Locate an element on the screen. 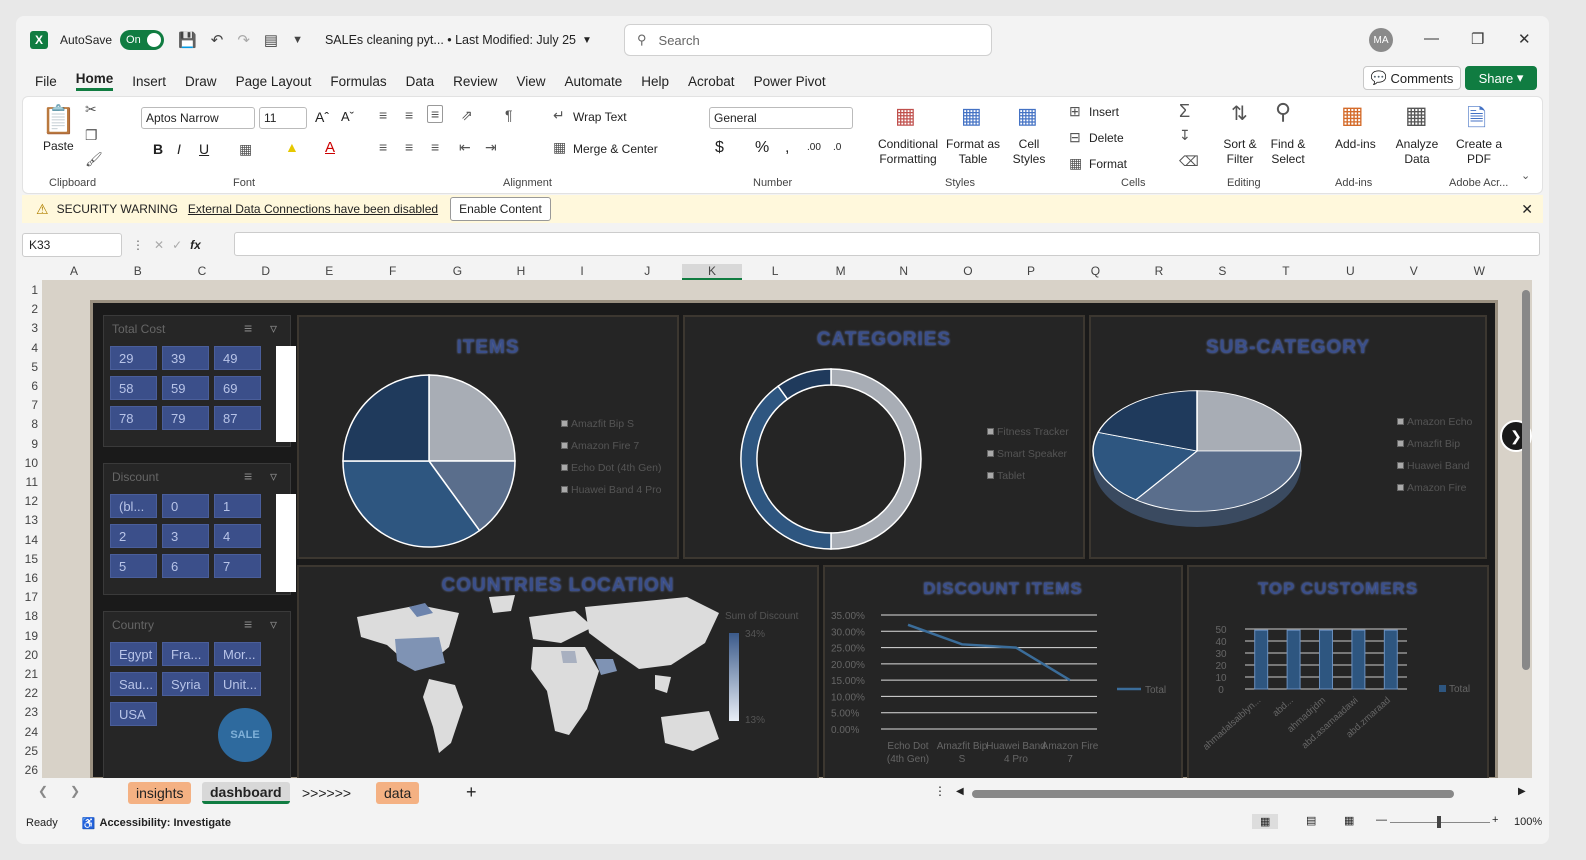 This screenshot has width=1586, height=860. column-header: W is located at coordinates (1479, 271).